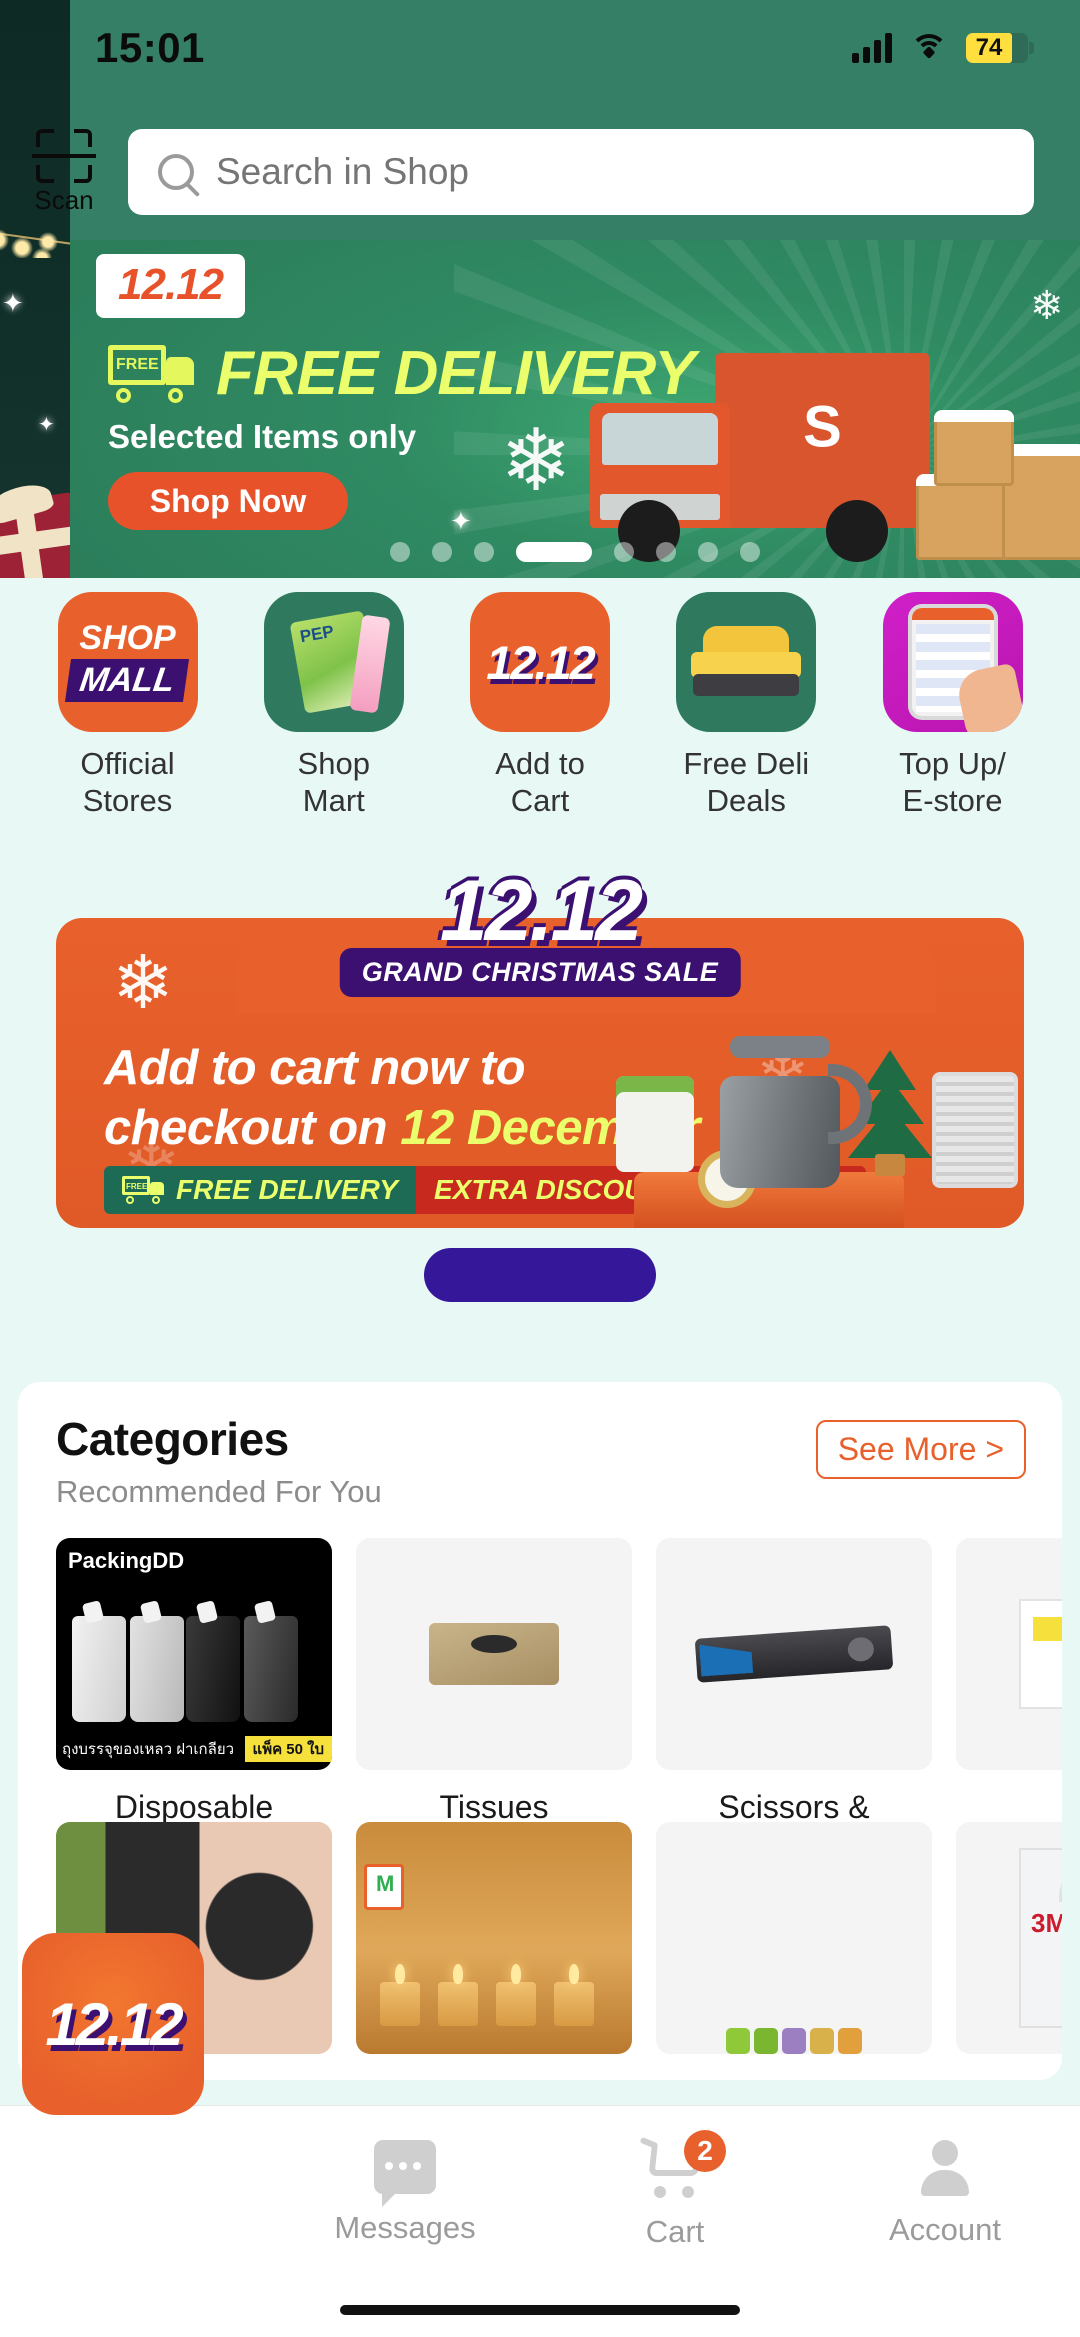  I want to click on category-item: Scissors & Cutters, so click(794, 1701).